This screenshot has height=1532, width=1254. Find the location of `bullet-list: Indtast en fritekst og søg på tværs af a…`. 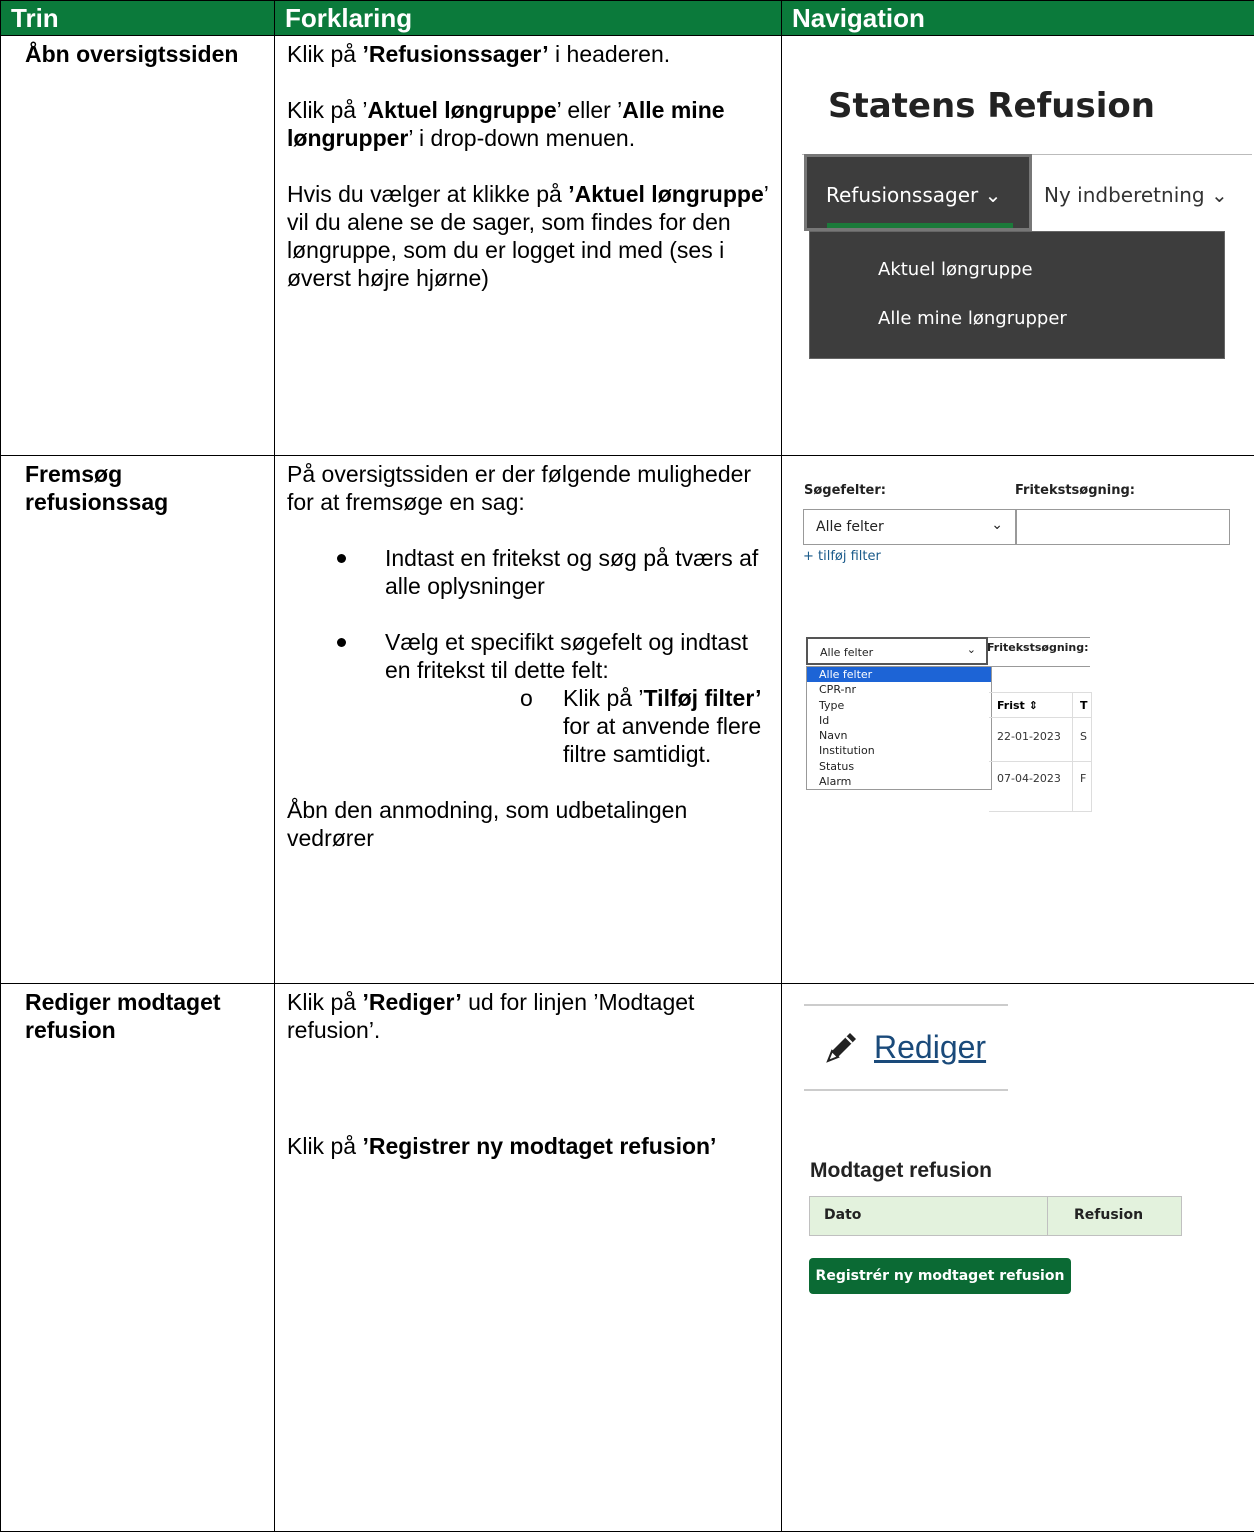

bullet-list: Indtast en fritekst og søg på tværs af a… is located at coordinates (529, 656).